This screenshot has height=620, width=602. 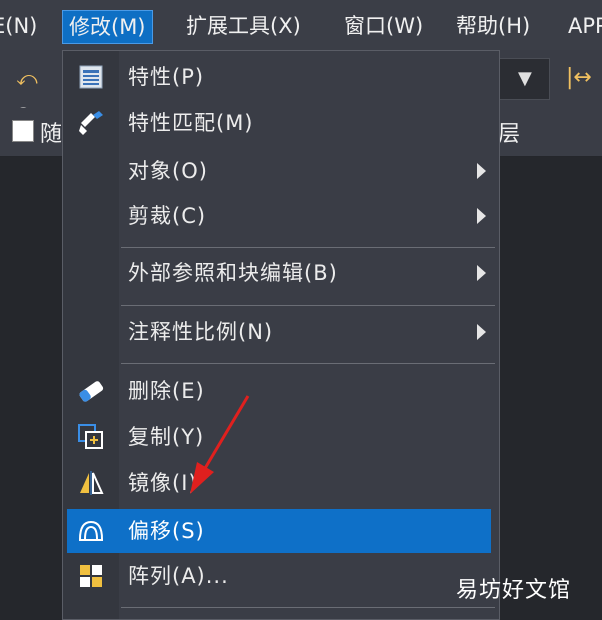 What do you see at coordinates (514, 590) in the screenshot?
I see `watermark: 易坊好文馆` at bounding box center [514, 590].